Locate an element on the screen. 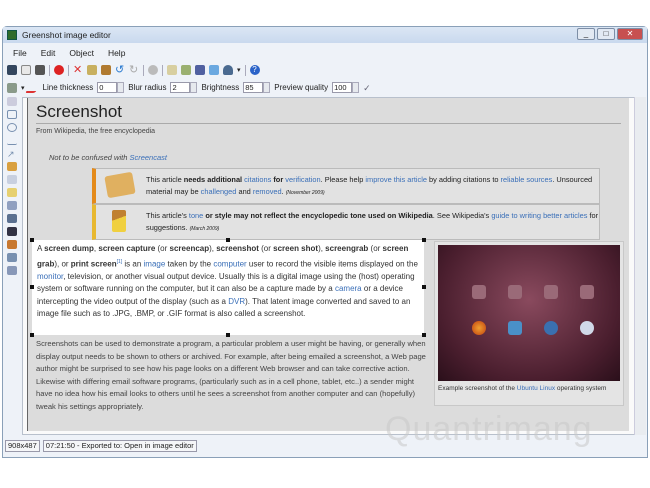 This screenshot has height=488, width=650. plugin-icon is located at coordinates (228, 70).